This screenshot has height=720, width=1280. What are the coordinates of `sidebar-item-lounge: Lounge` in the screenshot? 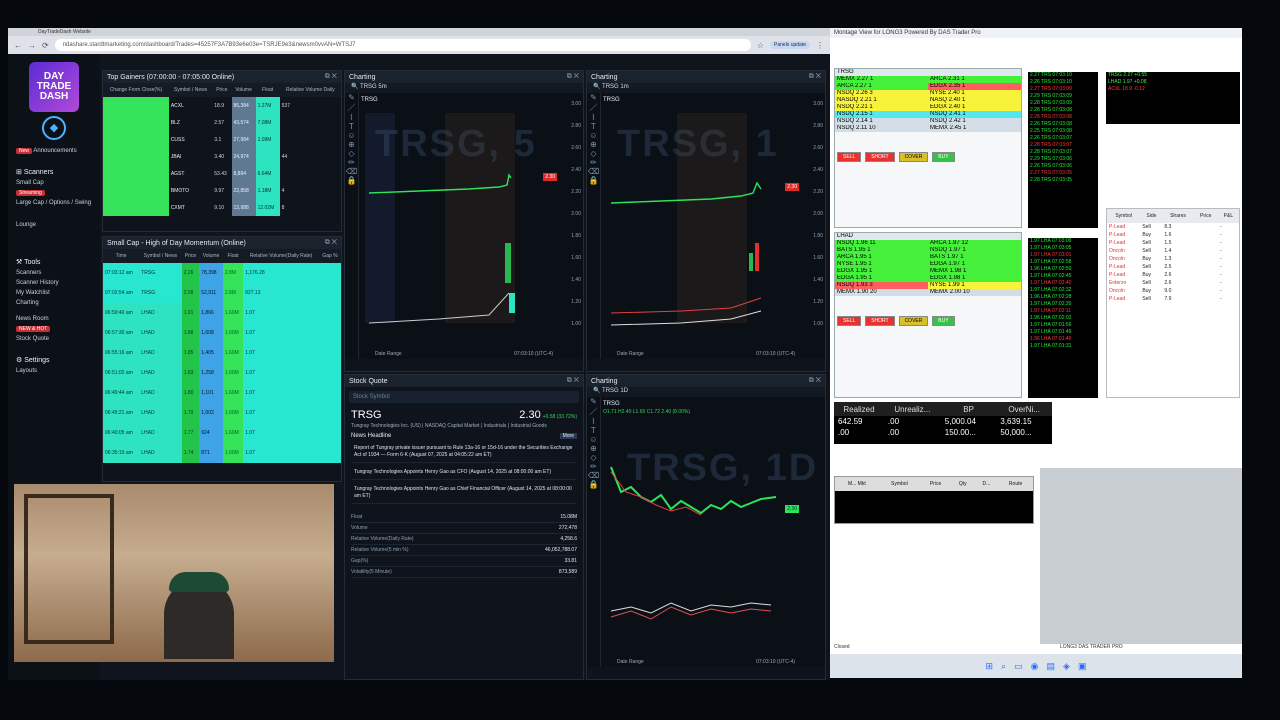 It's located at (54, 225).